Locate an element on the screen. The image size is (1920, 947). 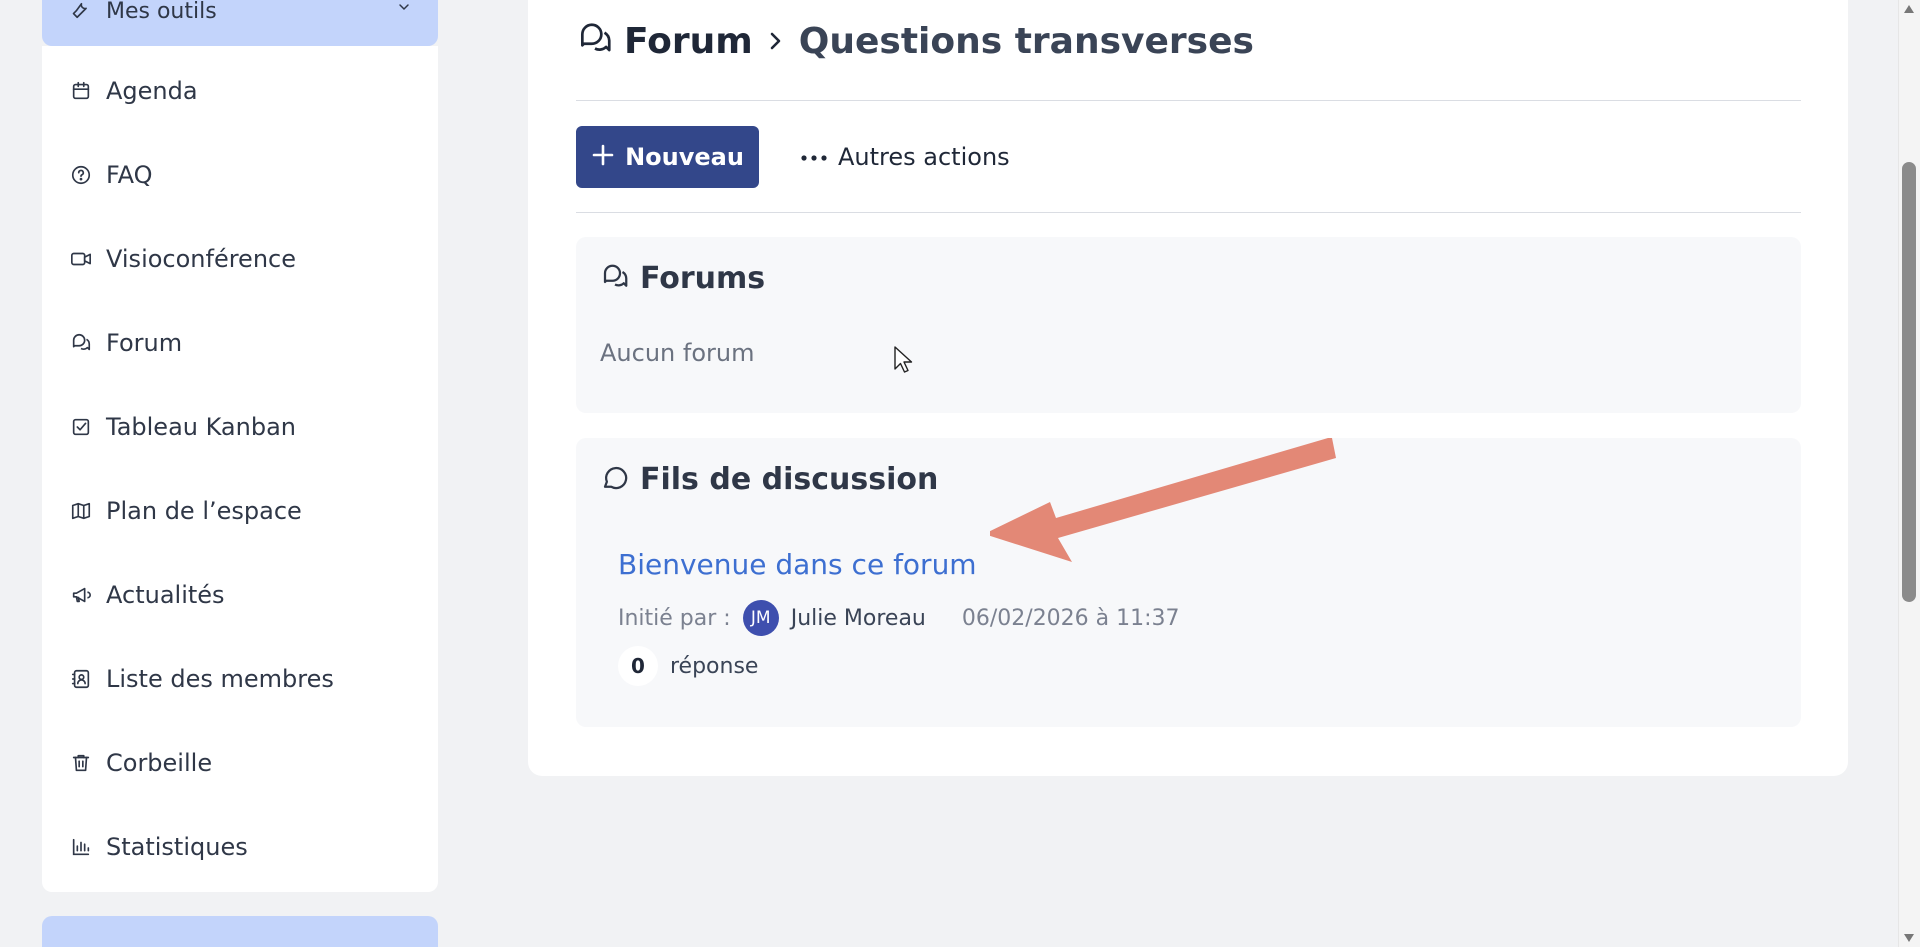
map-icon is located at coordinates (81, 511).